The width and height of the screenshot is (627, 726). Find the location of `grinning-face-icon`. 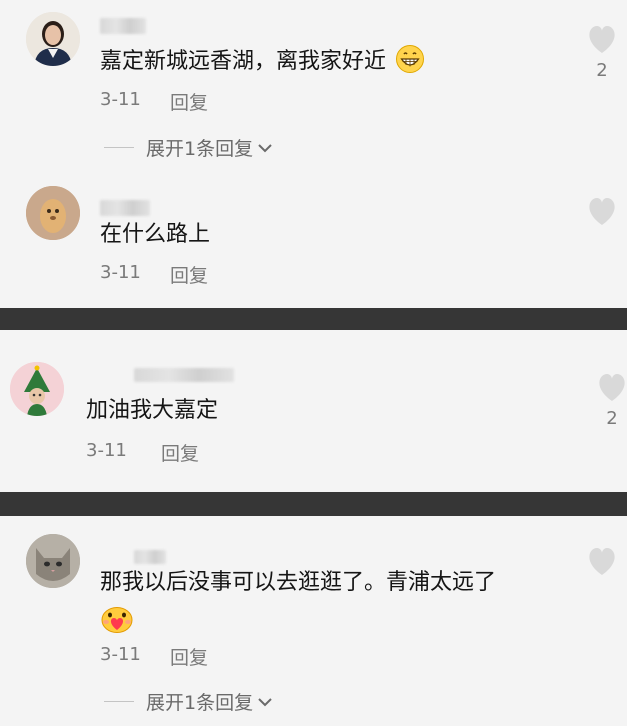

grinning-face-icon is located at coordinates (410, 63).